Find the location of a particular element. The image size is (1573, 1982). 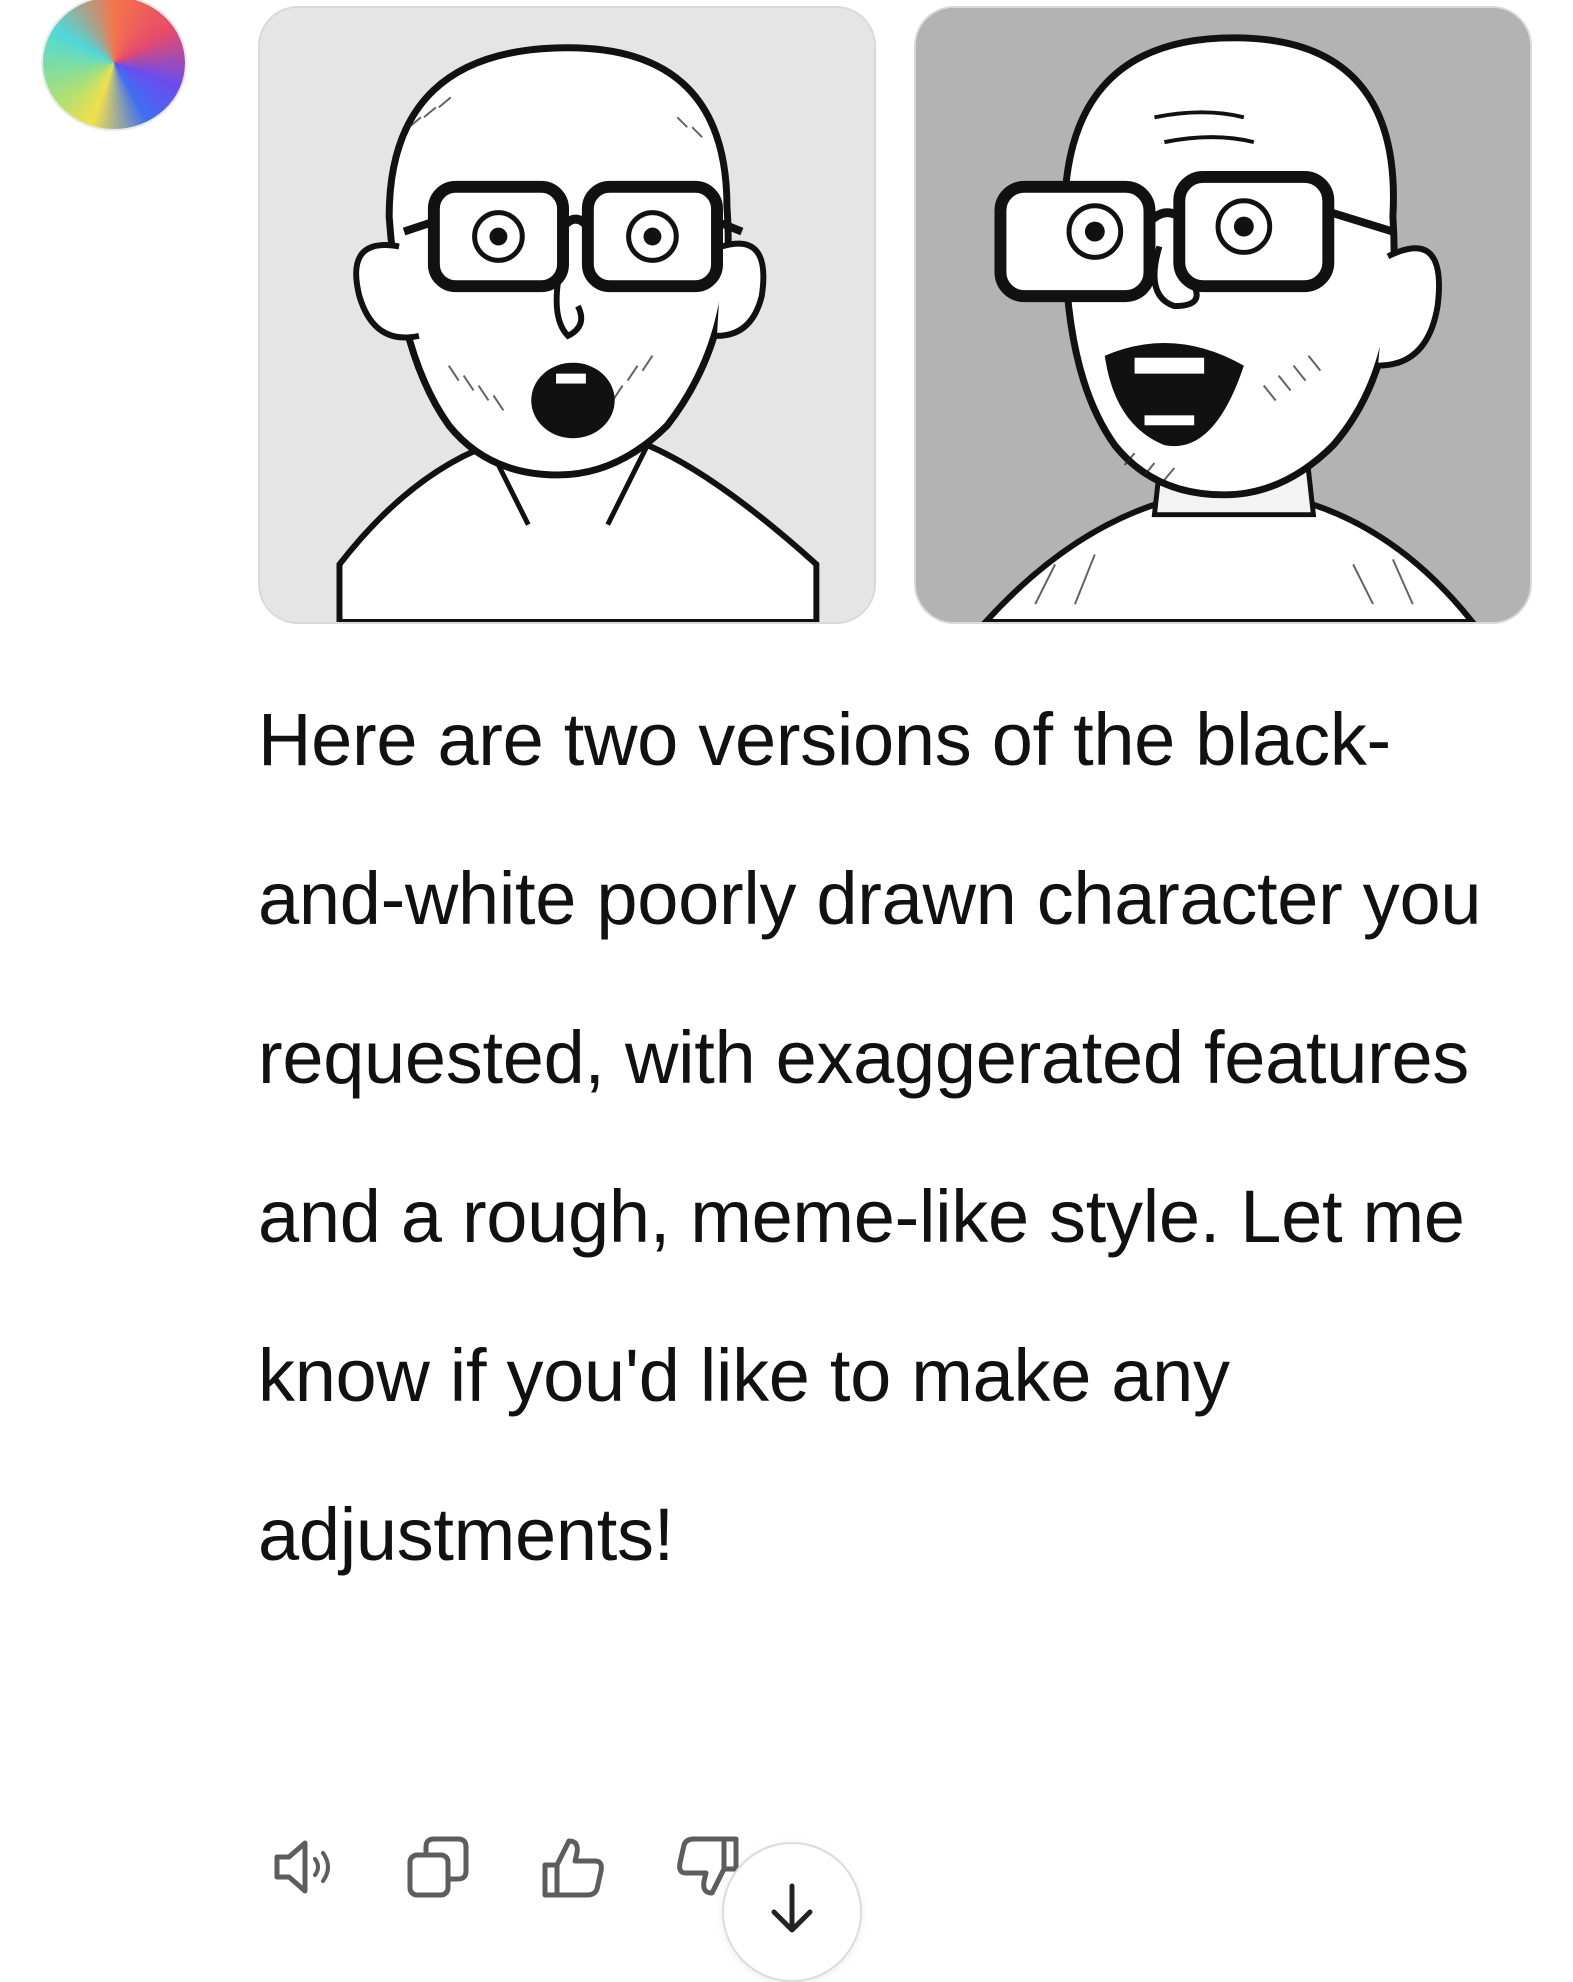

like-button is located at coordinates (573, 1867).